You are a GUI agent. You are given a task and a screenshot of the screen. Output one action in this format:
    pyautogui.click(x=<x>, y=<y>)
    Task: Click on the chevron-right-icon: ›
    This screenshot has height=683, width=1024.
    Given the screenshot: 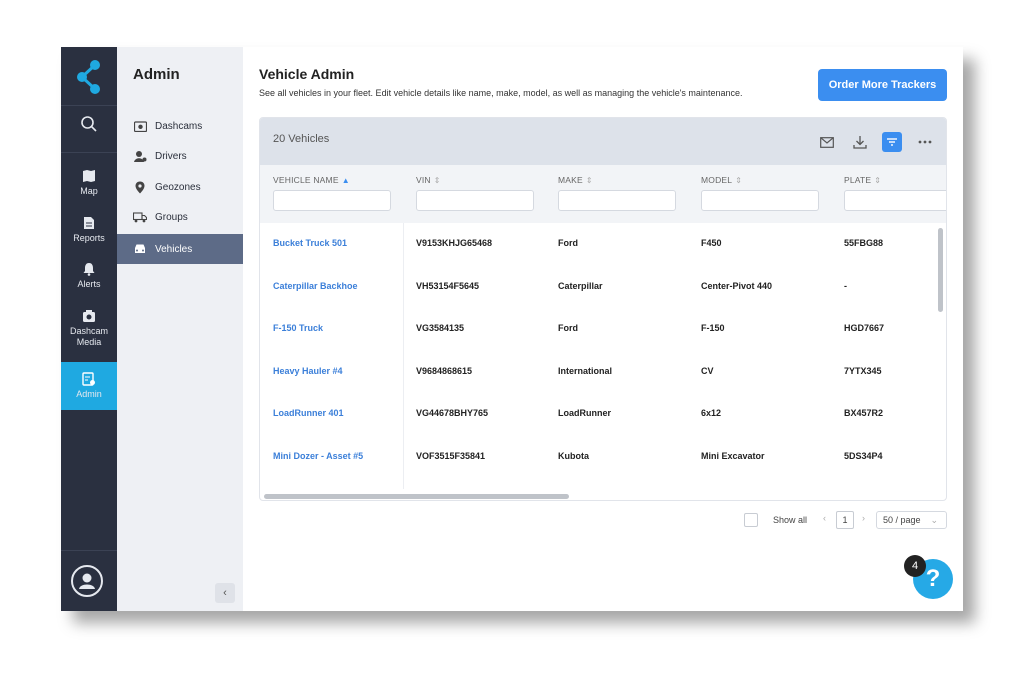 What is the action you would take?
    pyautogui.click(x=863, y=518)
    